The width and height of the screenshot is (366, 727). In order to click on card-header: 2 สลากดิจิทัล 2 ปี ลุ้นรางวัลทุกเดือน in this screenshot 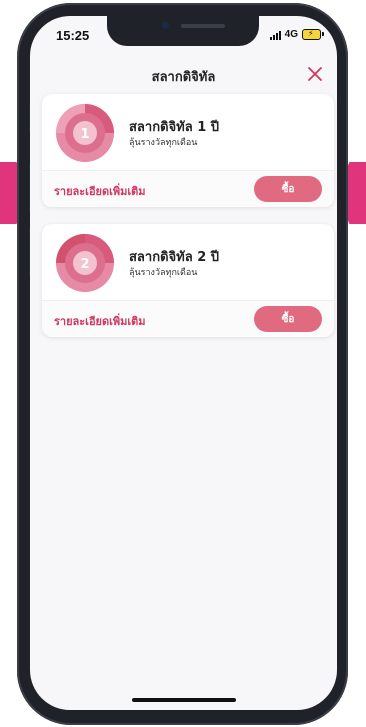, I will do `click(188, 262)`.